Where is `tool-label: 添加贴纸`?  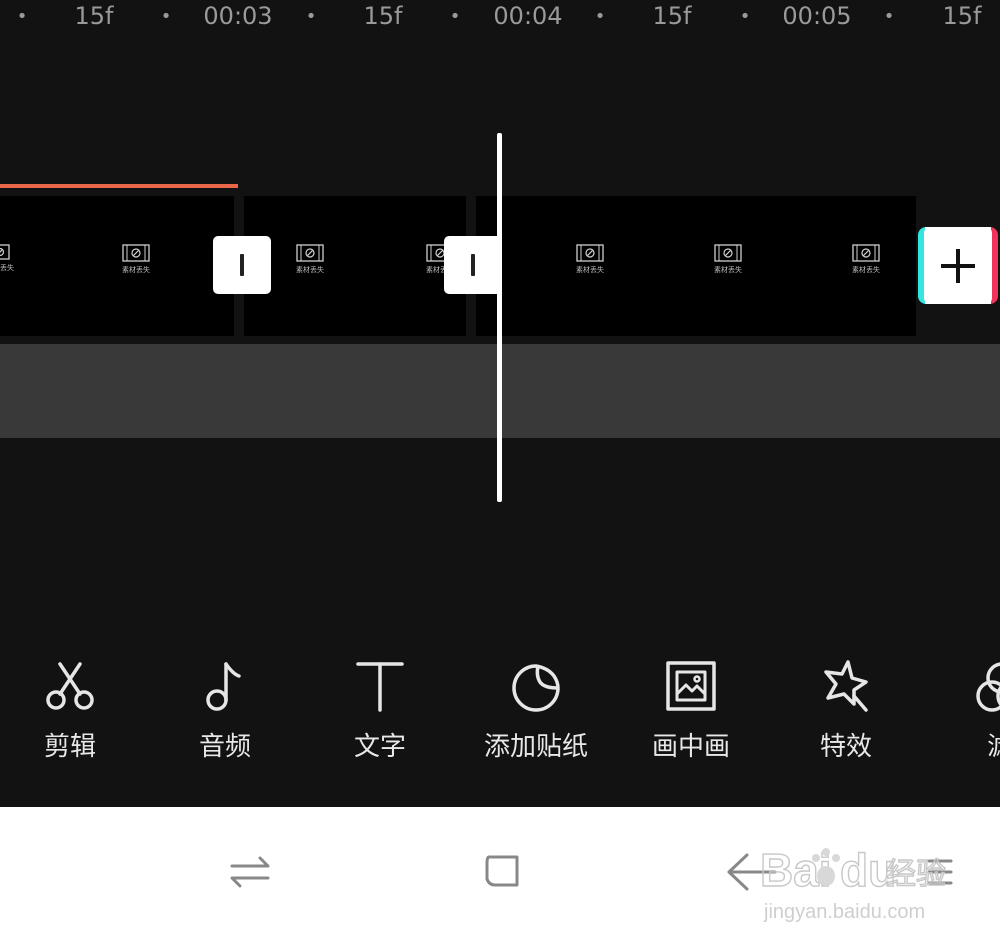
tool-label: 添加贴纸 is located at coordinates (535, 747).